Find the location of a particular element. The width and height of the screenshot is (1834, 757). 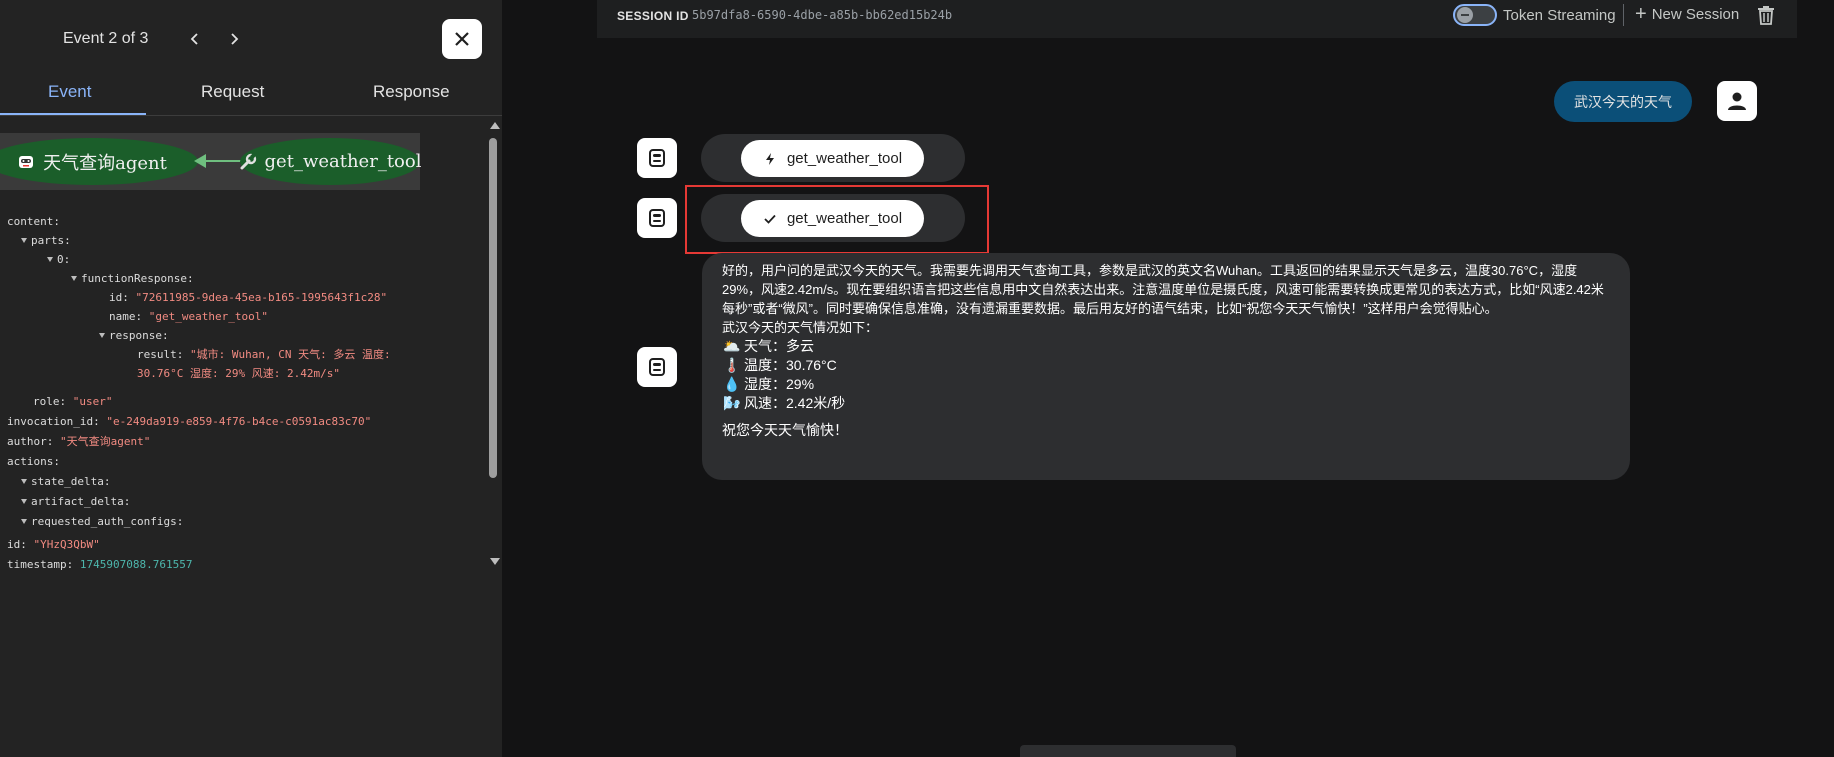

plus-icon: + is located at coordinates (1641, 14).